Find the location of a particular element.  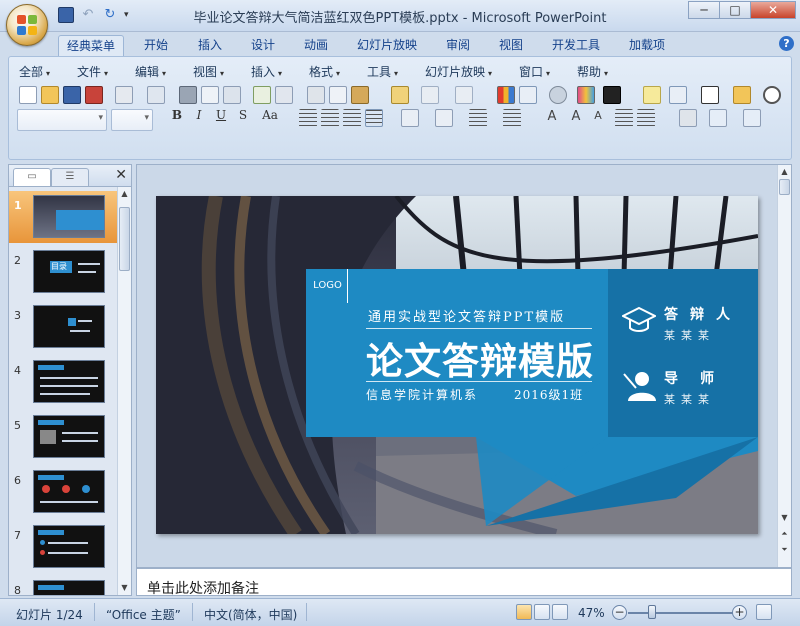

menu-format: 格式 ▾ is located at coordinates (324, 71).